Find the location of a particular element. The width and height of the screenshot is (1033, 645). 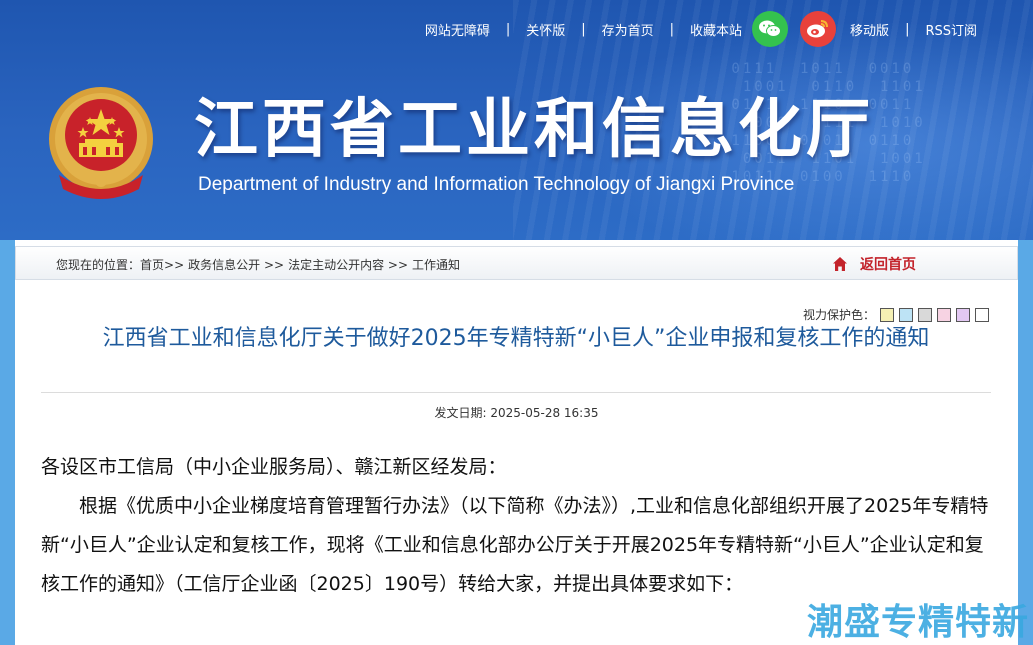

rss-link: RSS订阅 is located at coordinates (951, 29).